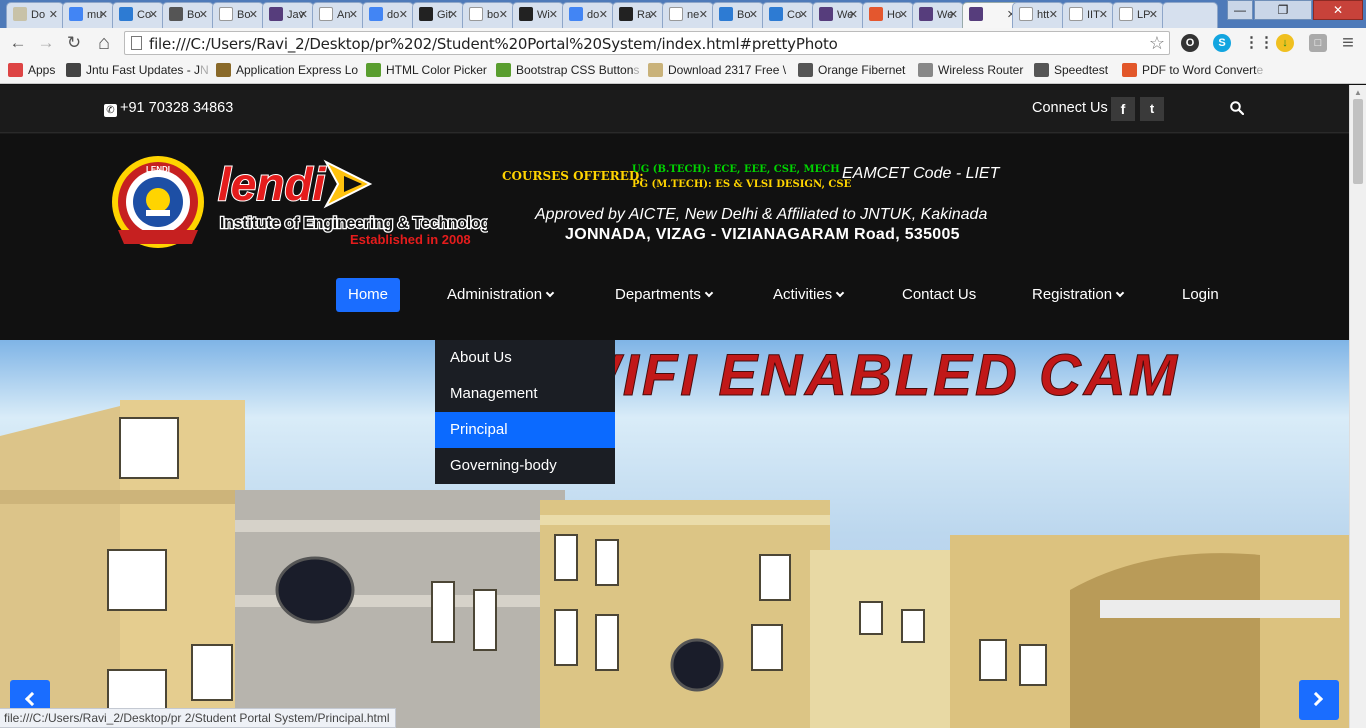 Image resolution: width=1366 pixels, height=728 pixels. What do you see at coordinates (1357, 406) in the screenshot?
I see `page-scrollbar: ▲` at bounding box center [1357, 406].